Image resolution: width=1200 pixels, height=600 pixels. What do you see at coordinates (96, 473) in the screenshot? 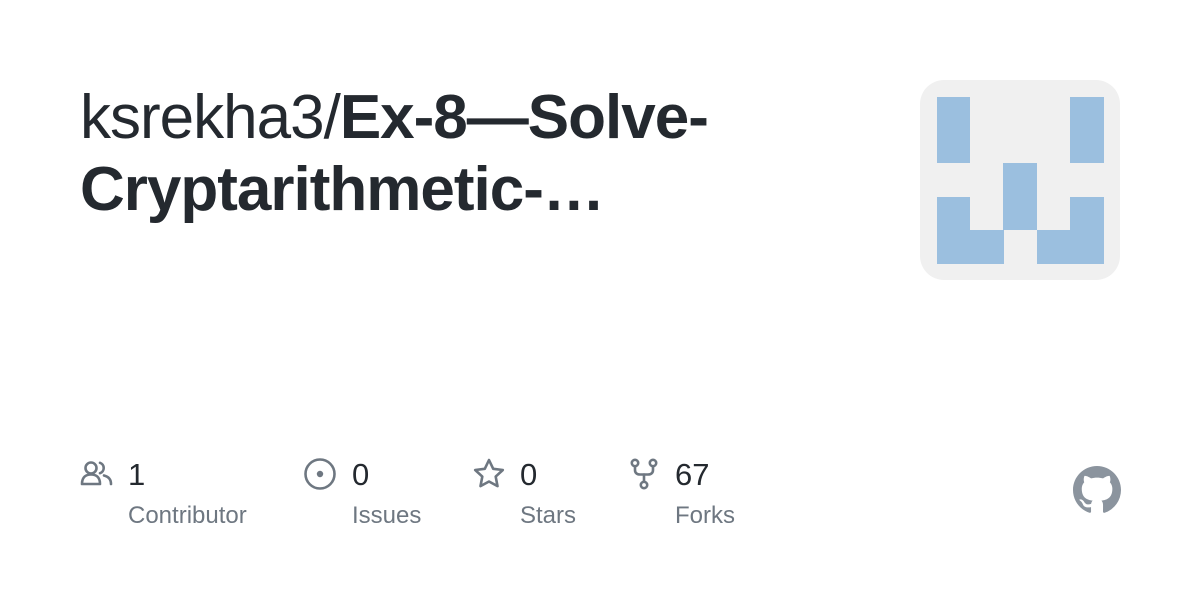
I see `contributors-icon` at bounding box center [96, 473].